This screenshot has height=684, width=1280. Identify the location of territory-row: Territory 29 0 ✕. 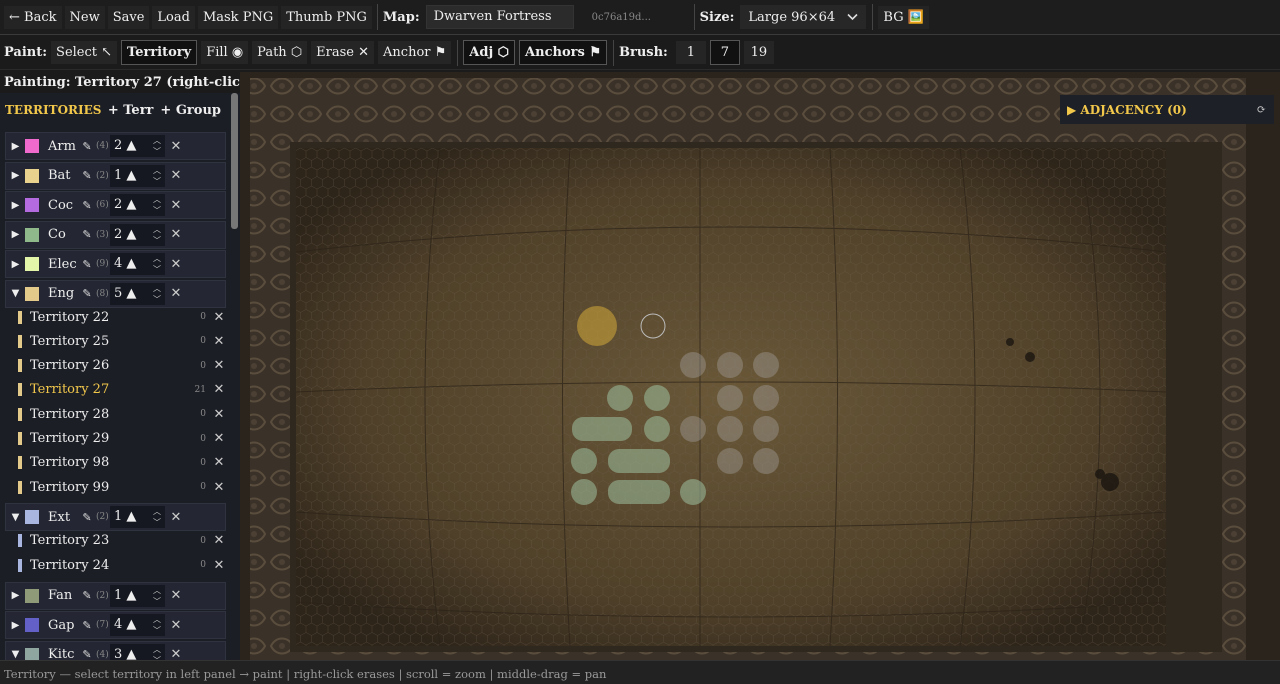
(115, 439).